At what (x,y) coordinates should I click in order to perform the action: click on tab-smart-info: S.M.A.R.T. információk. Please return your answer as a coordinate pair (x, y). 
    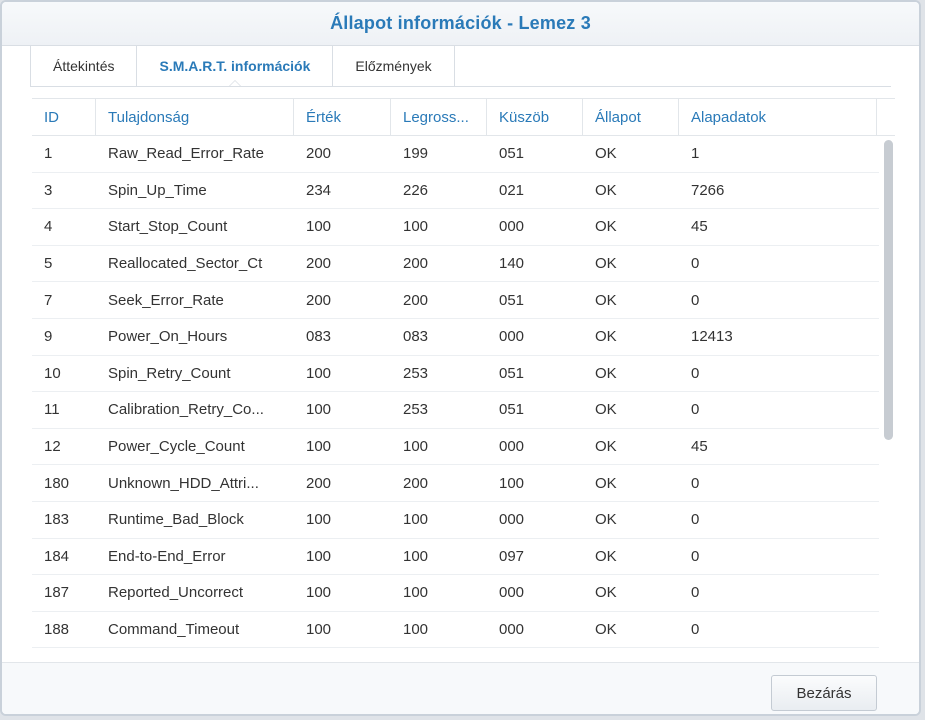
    Looking at the image, I should click on (235, 66).